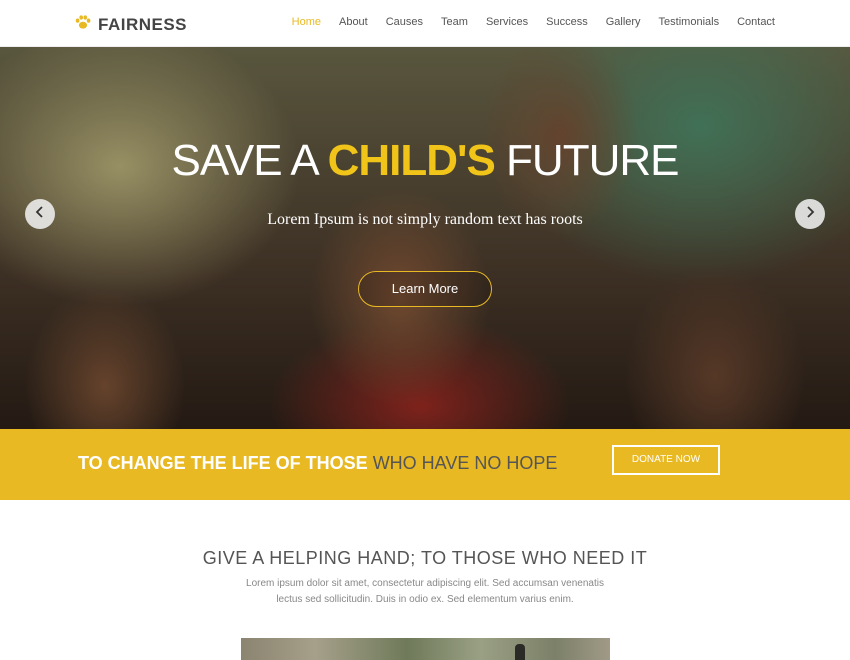 The image size is (850, 660). I want to click on chevron-left-icon, so click(40, 214).